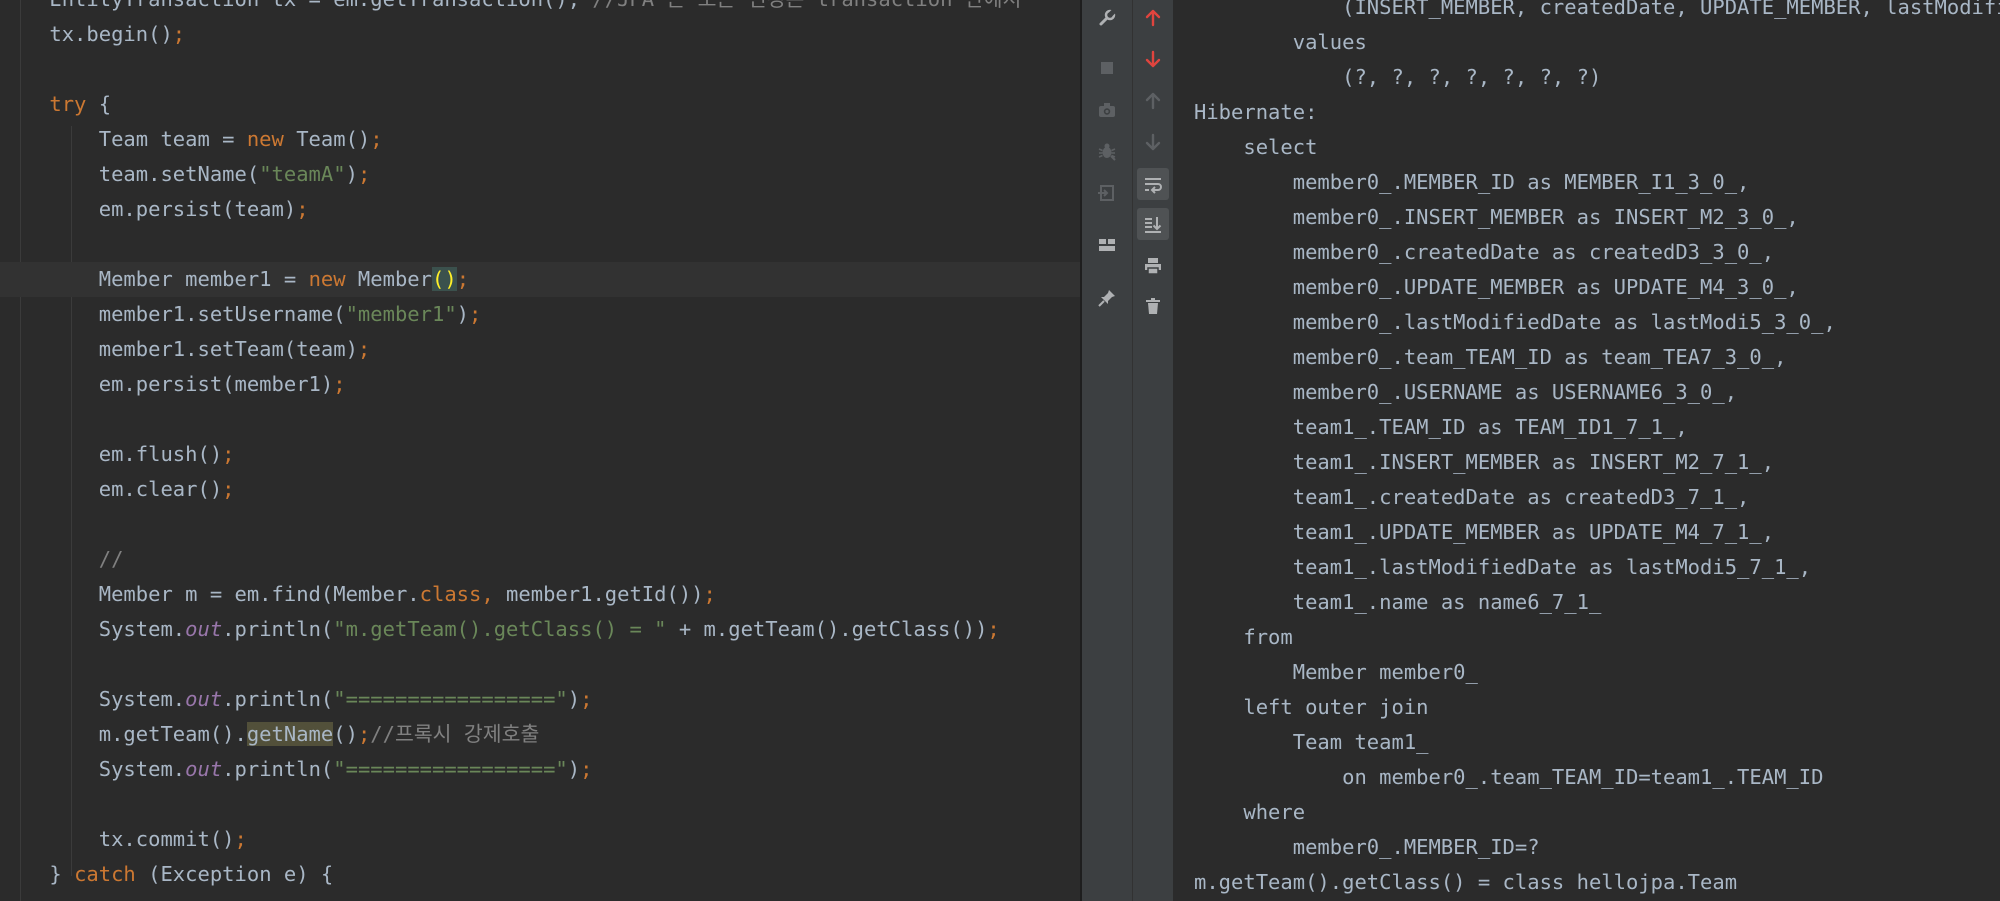  What do you see at coordinates (1256, 147) in the screenshot?
I see `console-output-line: select` at bounding box center [1256, 147].